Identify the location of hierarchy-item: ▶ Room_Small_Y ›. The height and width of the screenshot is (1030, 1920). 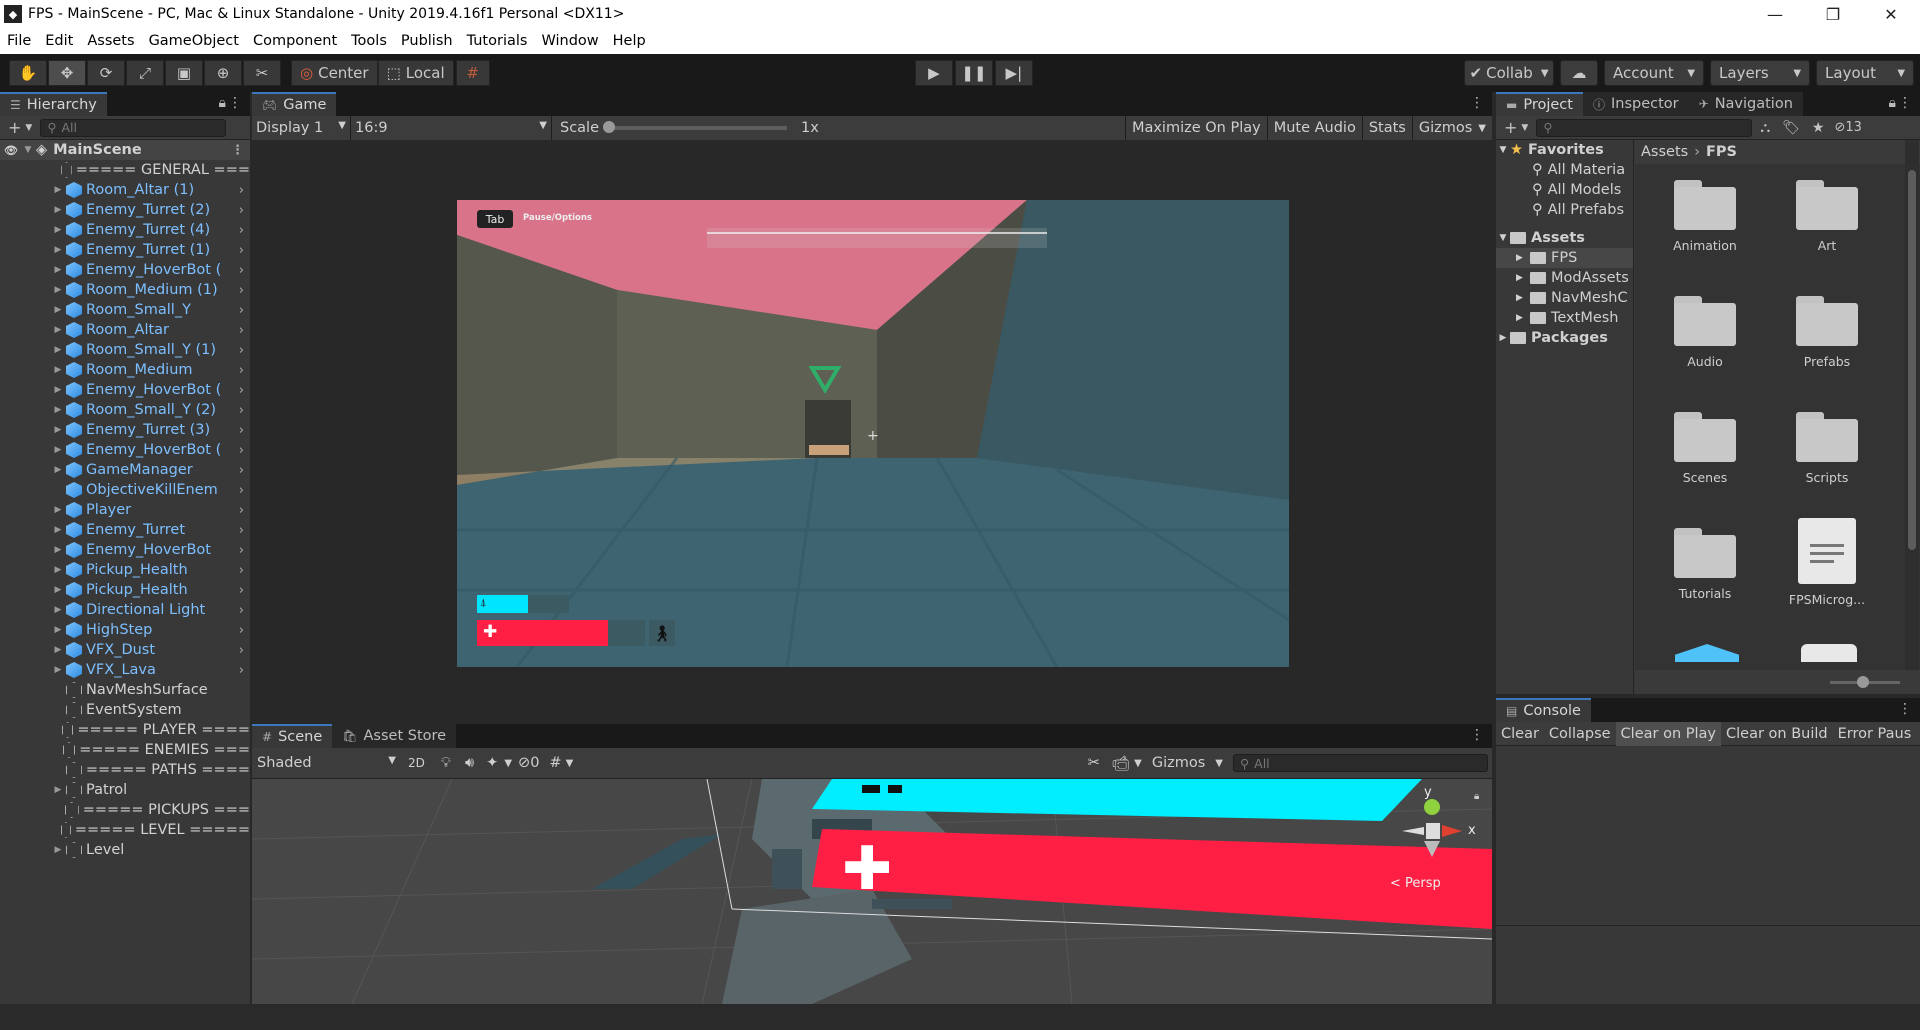
(125, 310).